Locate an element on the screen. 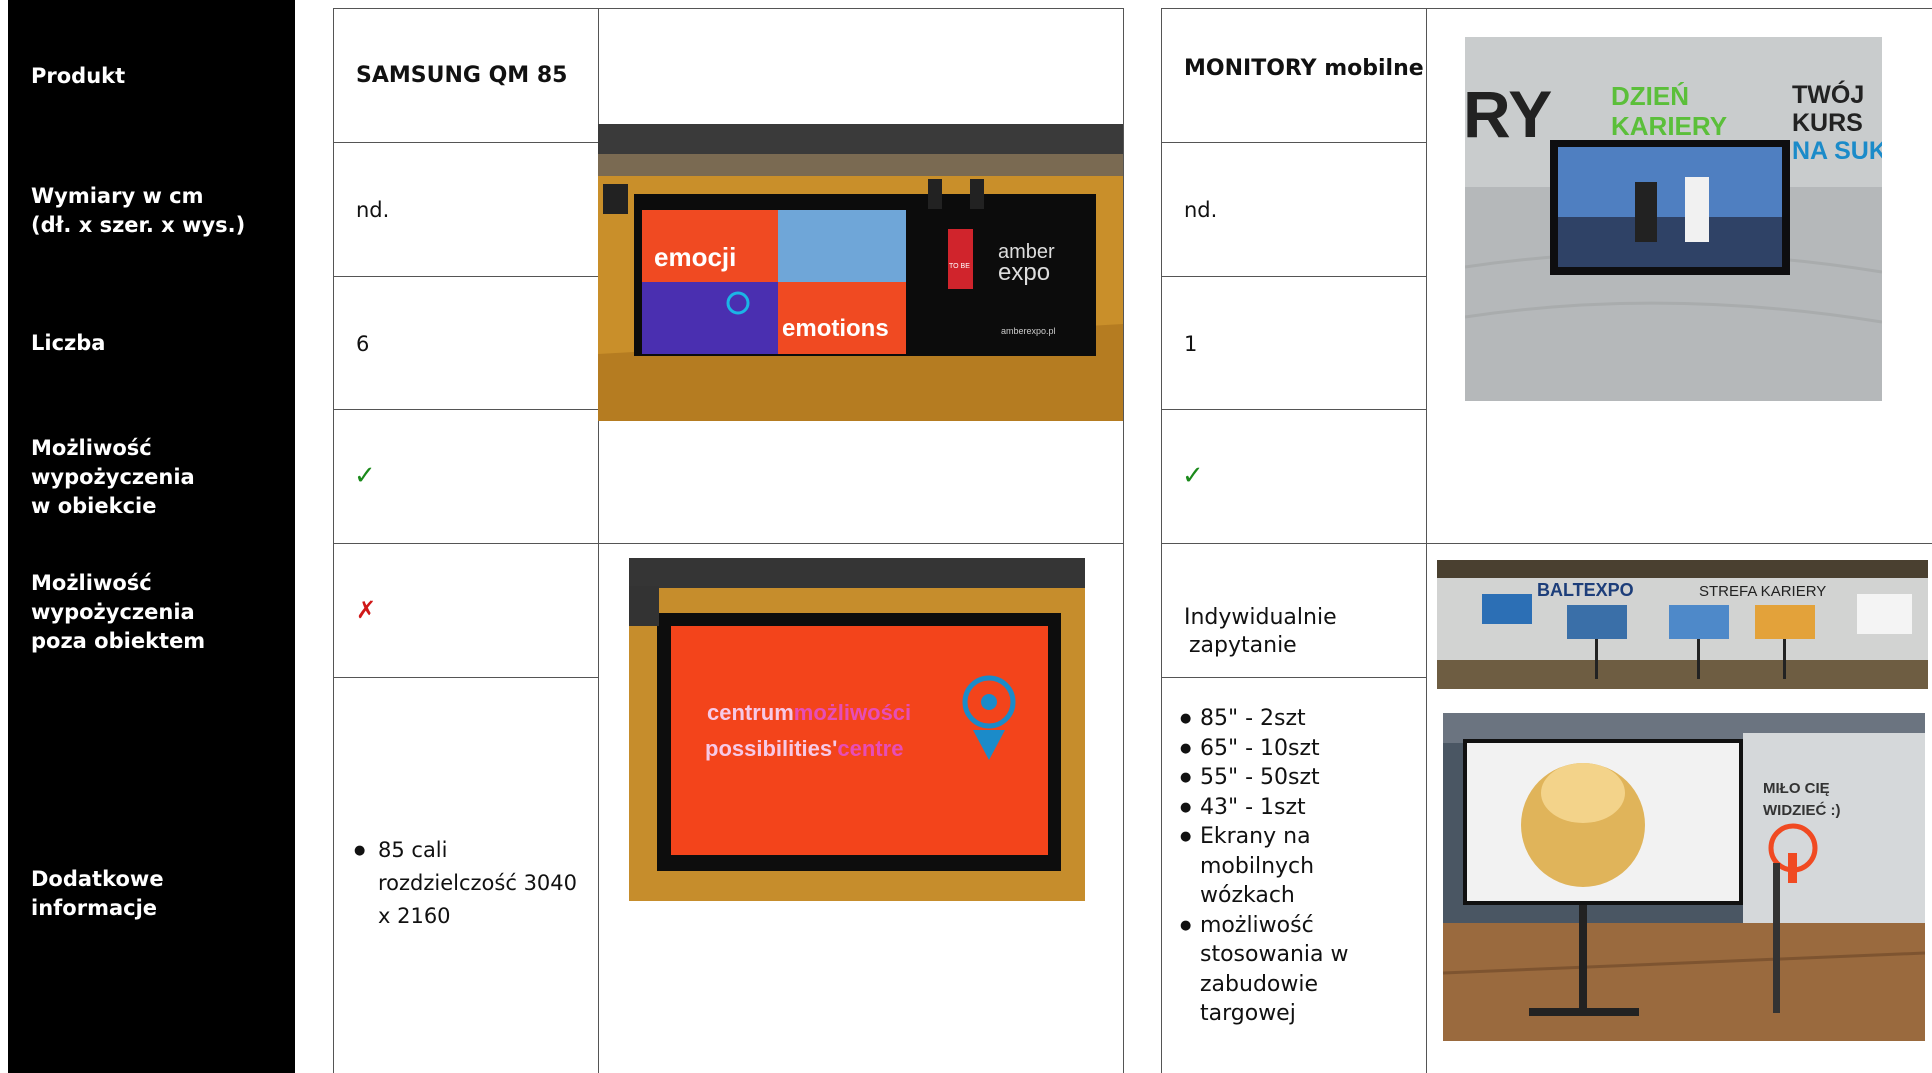 The image size is (1932, 1073). info-item: 55" - 50szt is located at coordinates (1280, 778).